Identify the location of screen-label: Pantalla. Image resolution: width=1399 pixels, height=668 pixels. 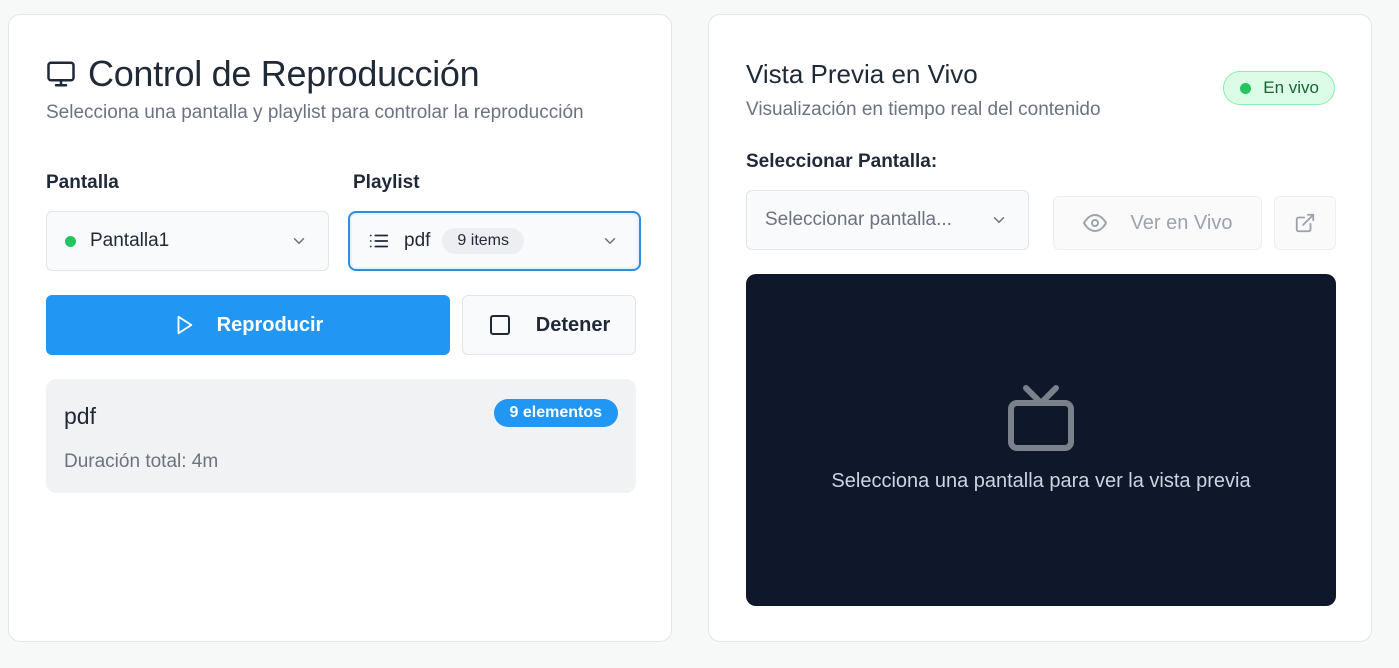
(82, 182).